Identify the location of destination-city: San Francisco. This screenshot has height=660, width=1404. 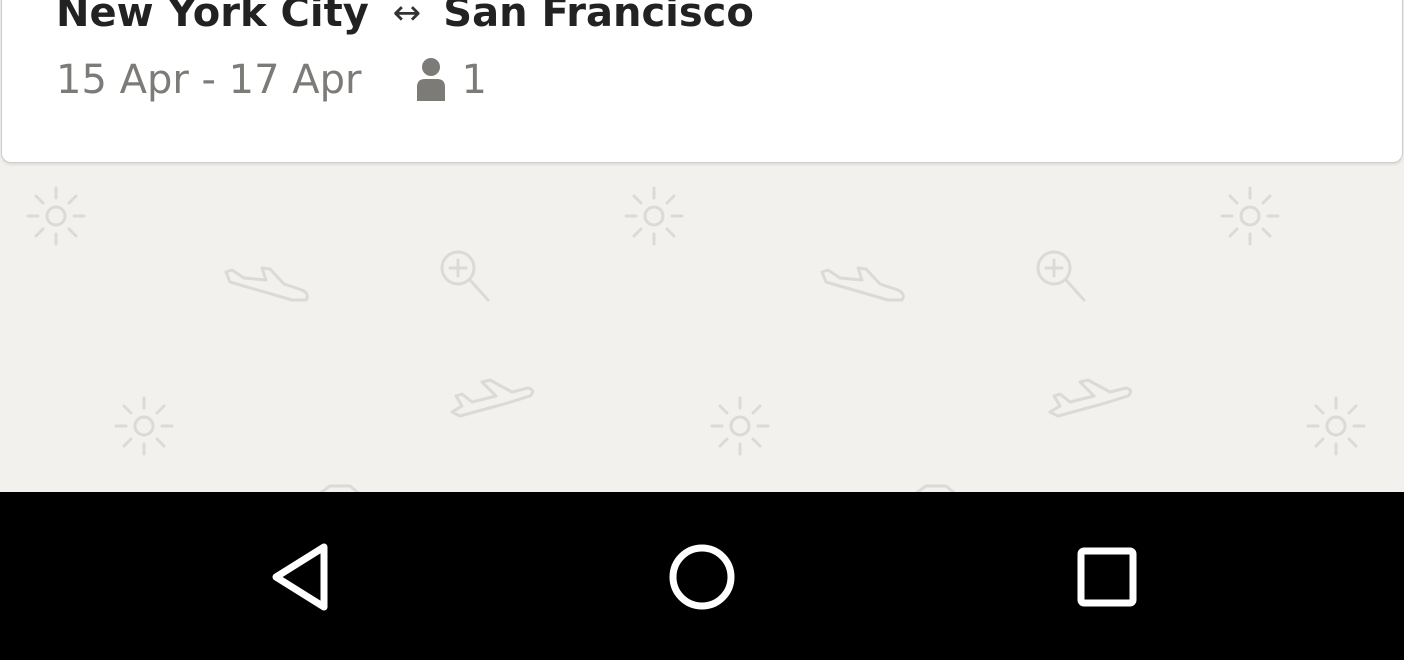
(598, 18).